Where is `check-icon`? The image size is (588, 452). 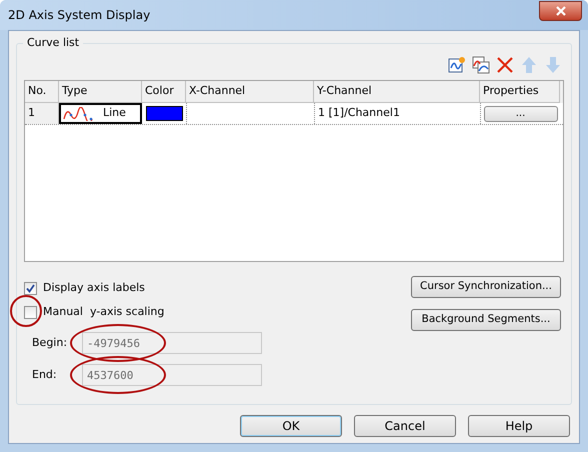 check-icon is located at coordinates (30, 288).